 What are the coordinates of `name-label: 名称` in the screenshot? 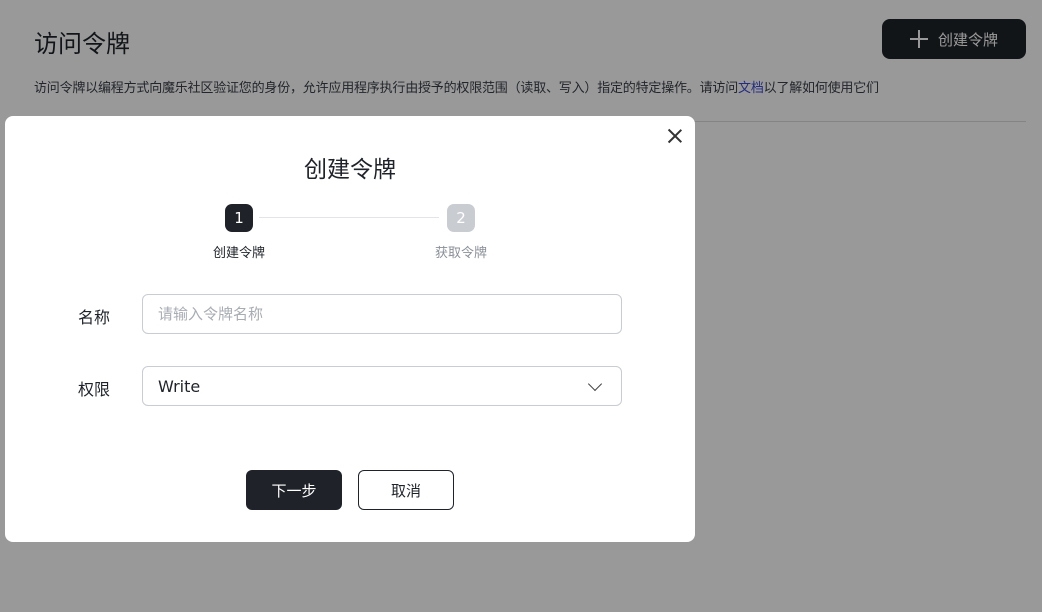 It's located at (94, 317).